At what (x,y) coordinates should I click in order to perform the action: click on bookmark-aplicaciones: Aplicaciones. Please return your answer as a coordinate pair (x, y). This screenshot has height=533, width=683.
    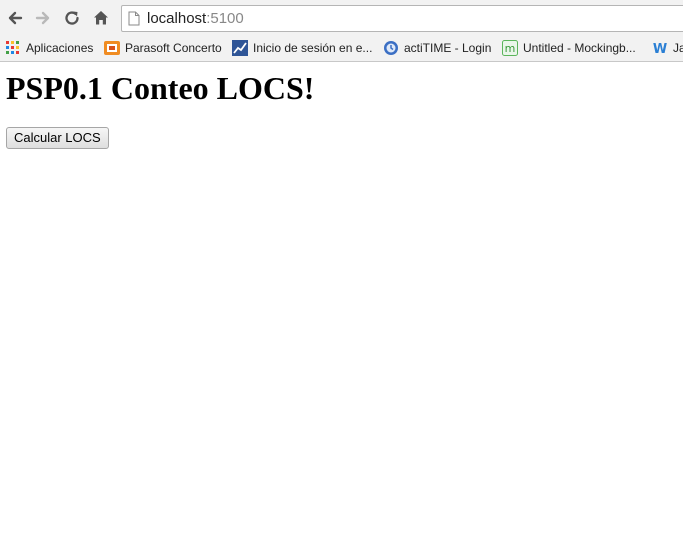
    Looking at the image, I should click on (49, 48).